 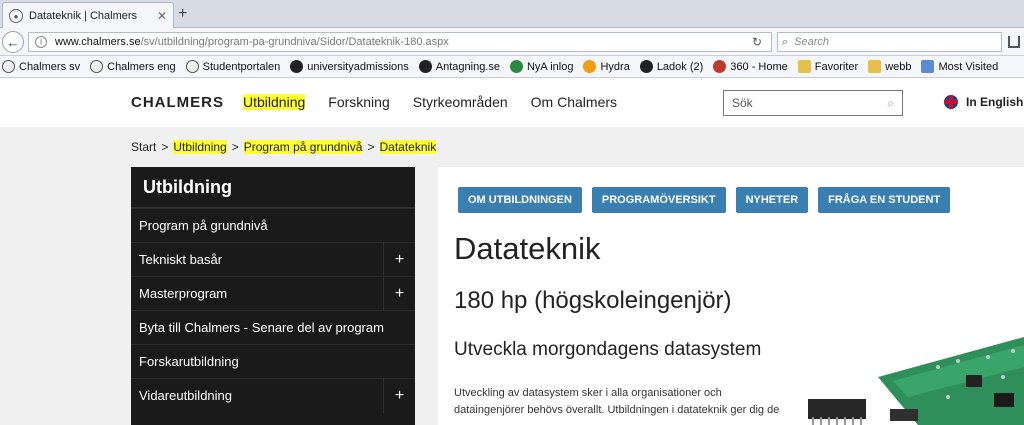 What do you see at coordinates (232, 66) in the screenshot?
I see `bookmark-item: Studentportalen` at bounding box center [232, 66].